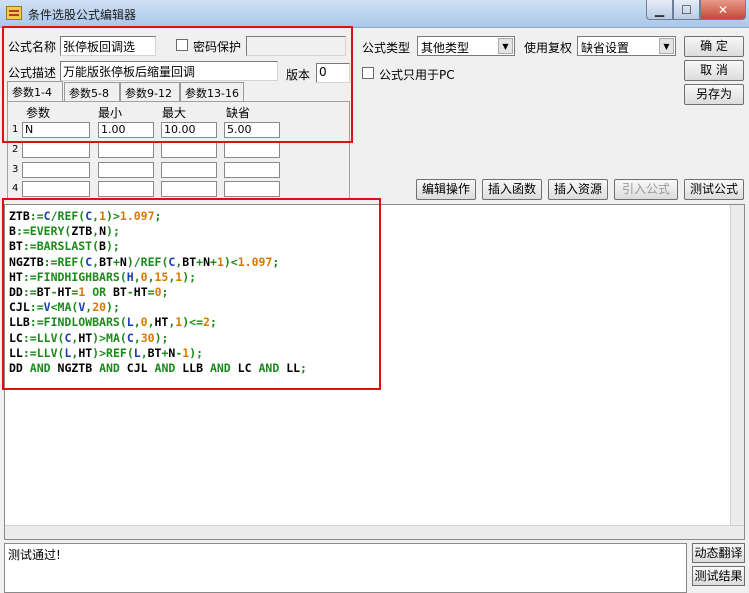 Image resolution: width=749 pixels, height=593 pixels. What do you see at coordinates (64, 246) in the screenshot?
I see `code-line: BT:=BARSLAST(B);` at bounding box center [64, 246].